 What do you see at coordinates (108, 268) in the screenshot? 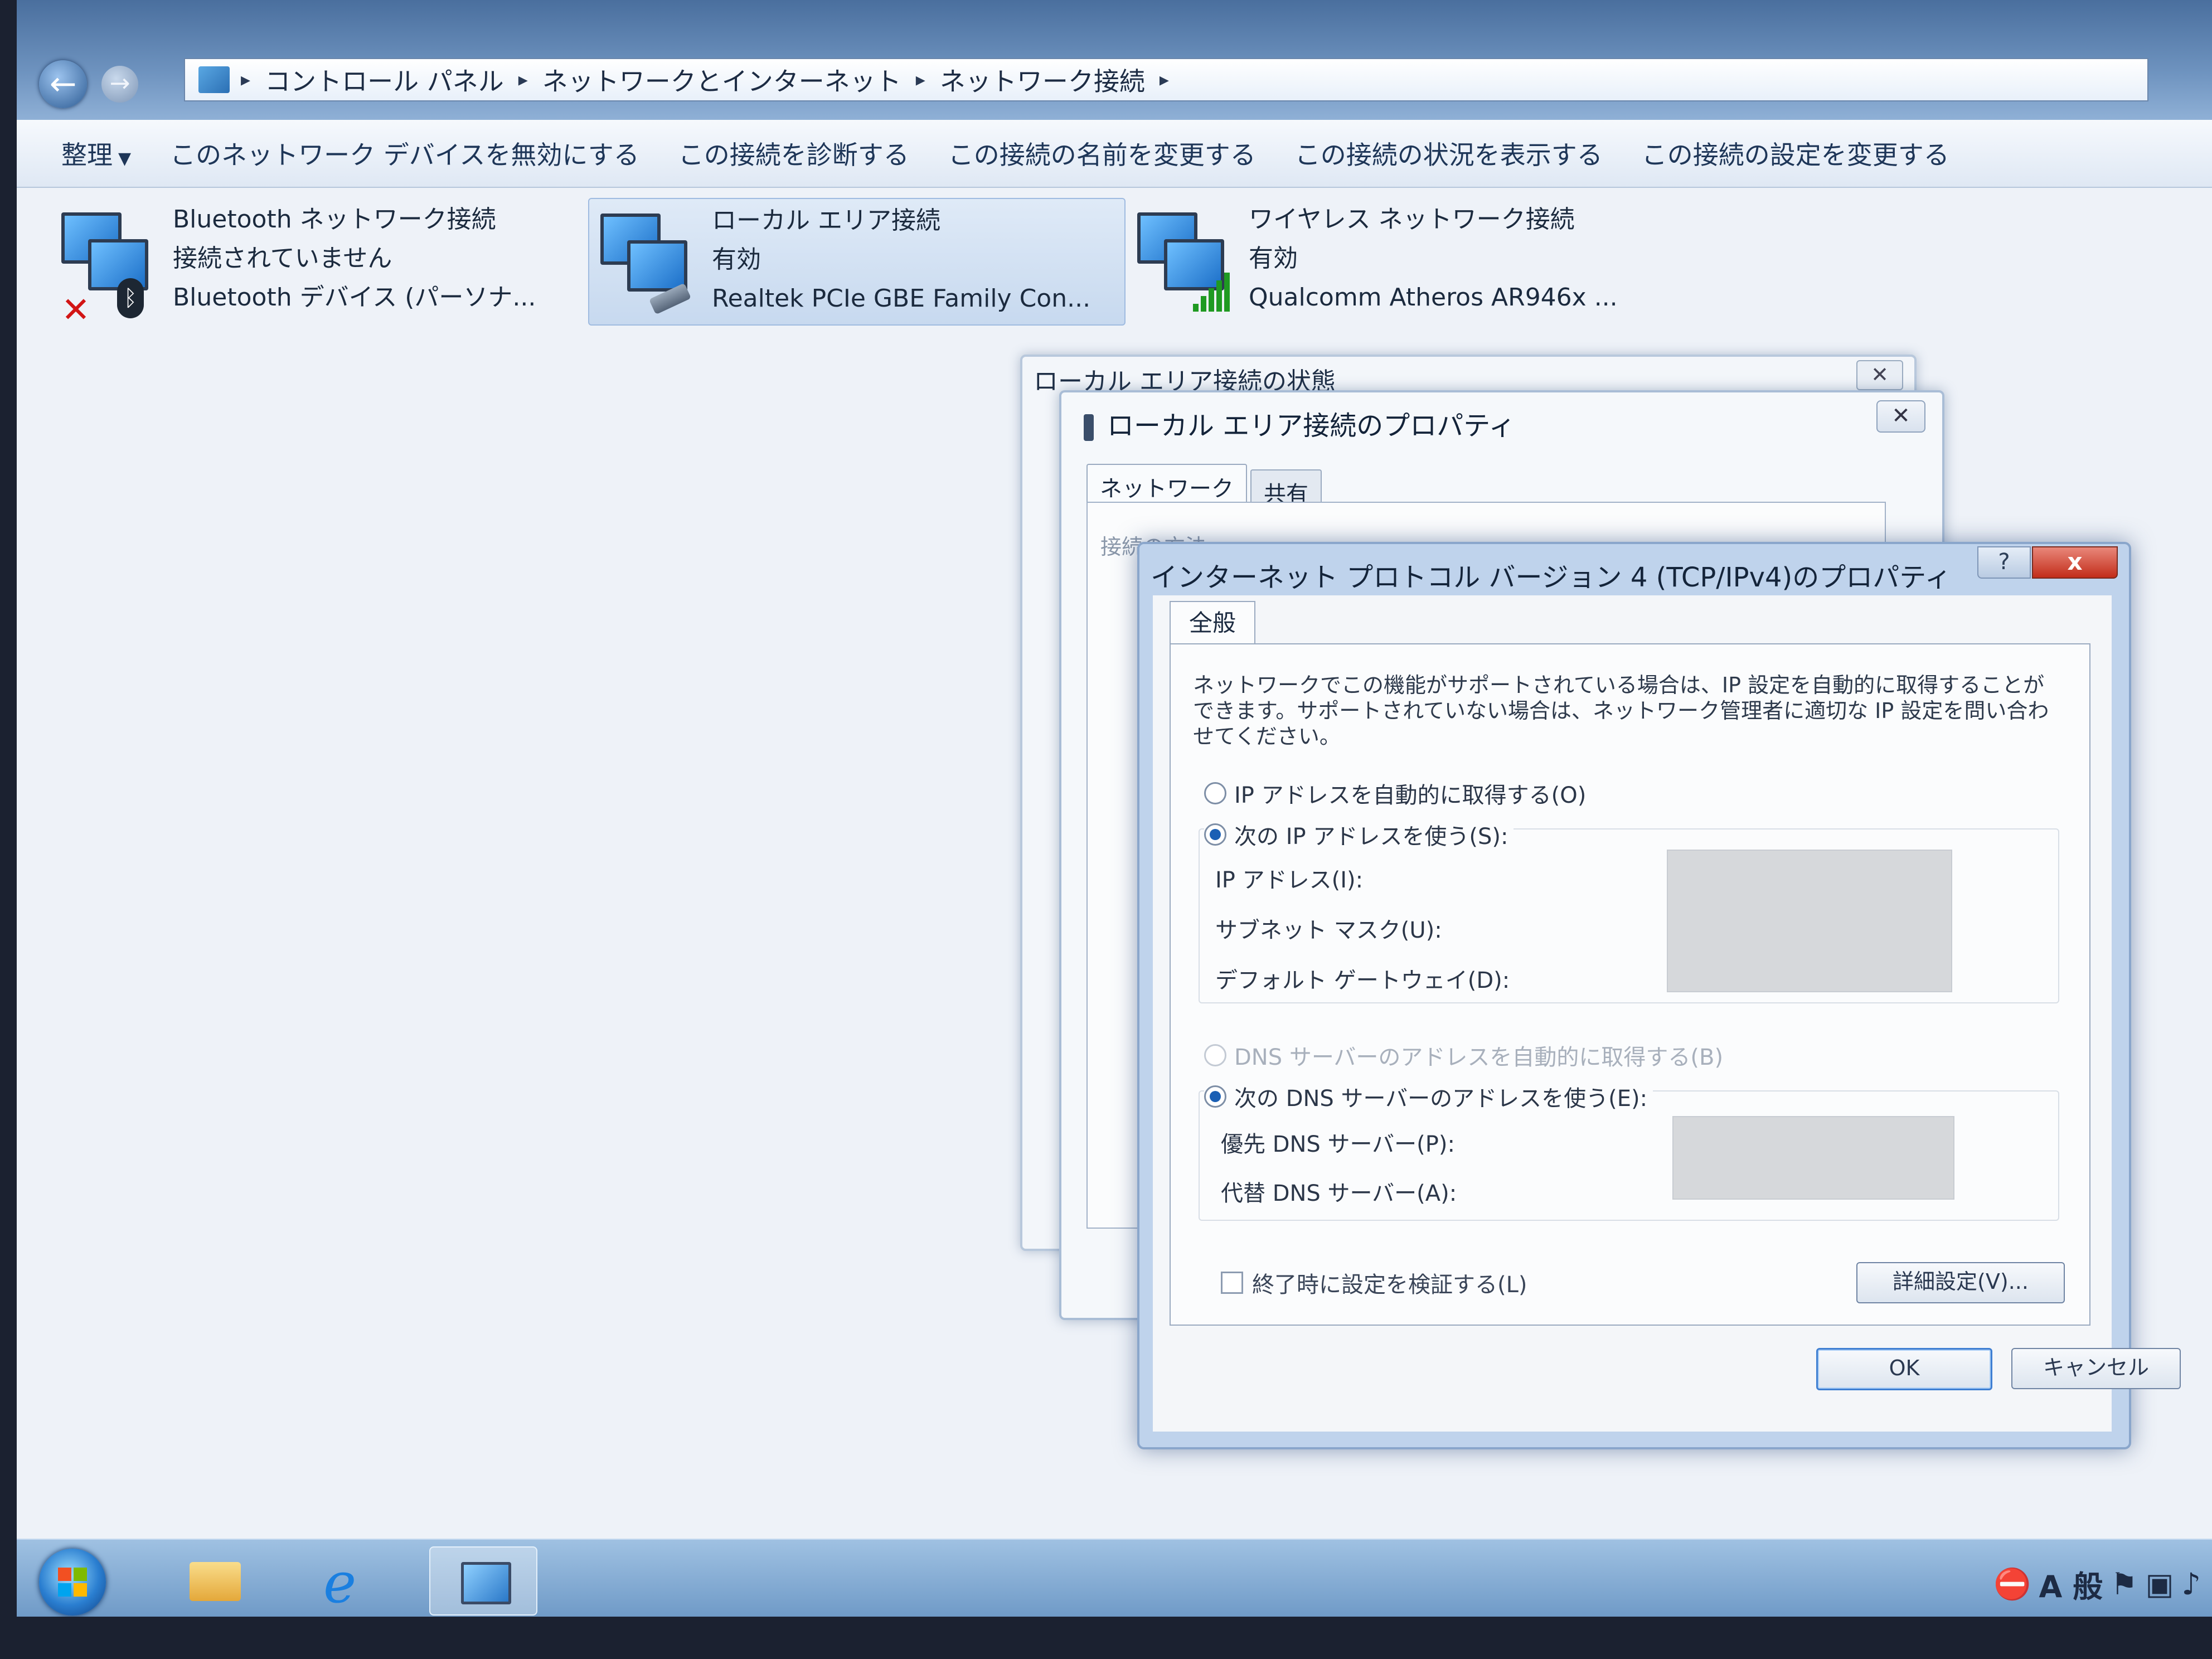
I see `network-computer-icon: ✕ ᛒ` at bounding box center [108, 268].